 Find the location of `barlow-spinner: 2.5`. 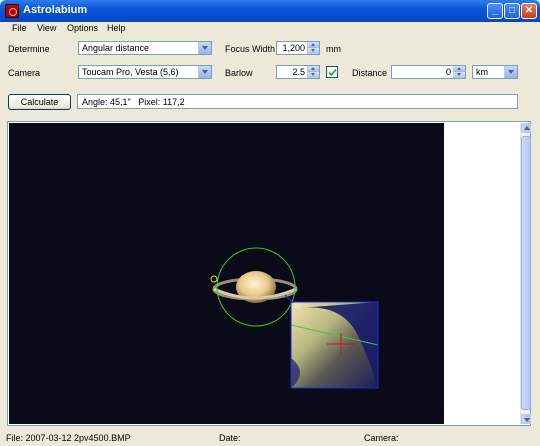

barlow-spinner: 2.5 is located at coordinates (298, 72).